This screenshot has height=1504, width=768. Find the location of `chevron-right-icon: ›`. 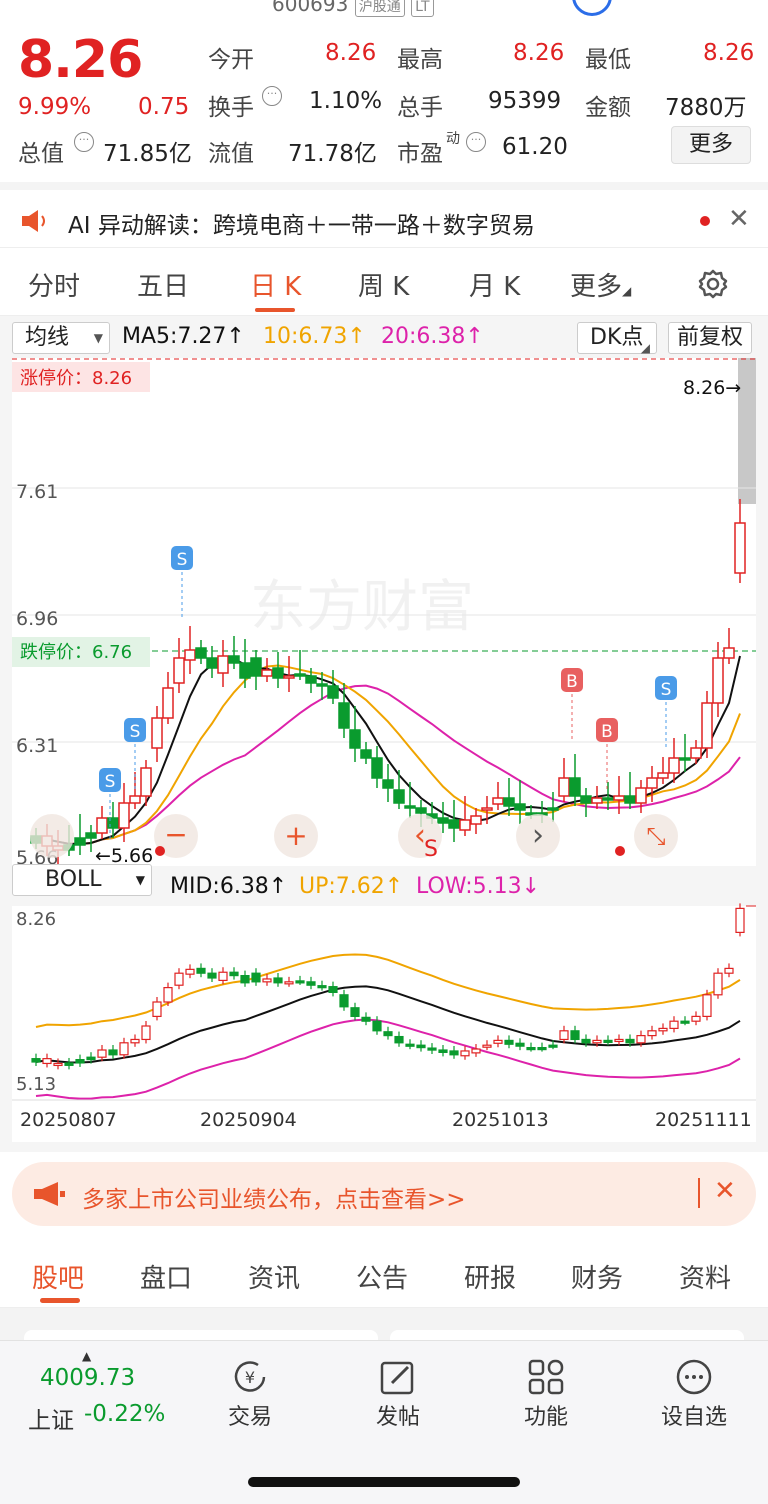

chevron-right-icon: › is located at coordinates (538, 835).